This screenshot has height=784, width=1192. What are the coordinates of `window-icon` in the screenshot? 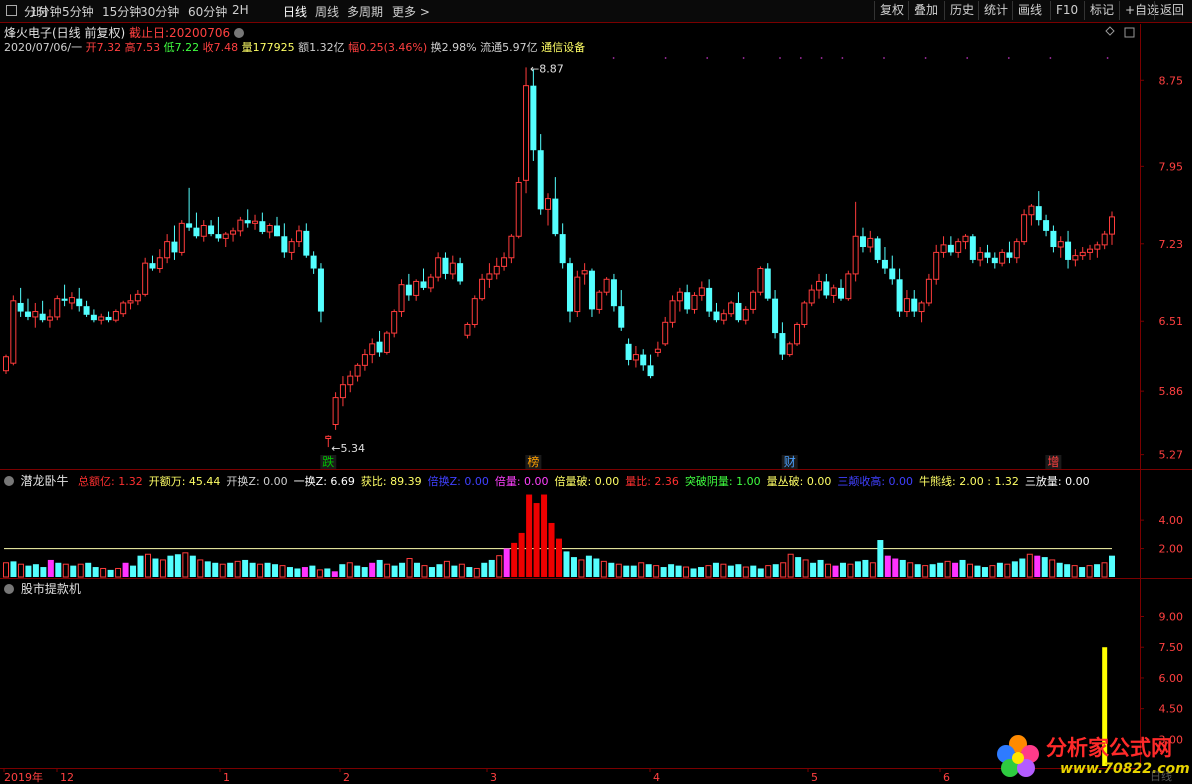 It's located at (1129, 32).